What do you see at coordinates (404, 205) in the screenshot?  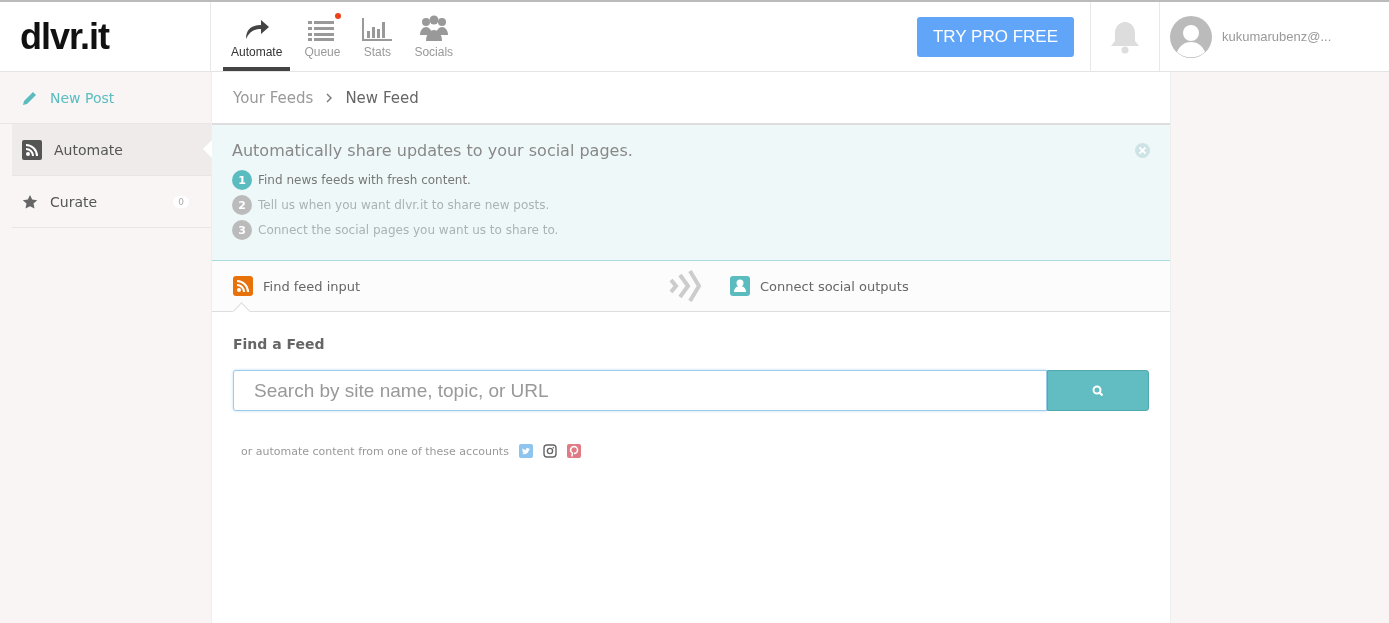 I see `step-text: Tell us when you want dlvr.it to share new posts.` at bounding box center [404, 205].